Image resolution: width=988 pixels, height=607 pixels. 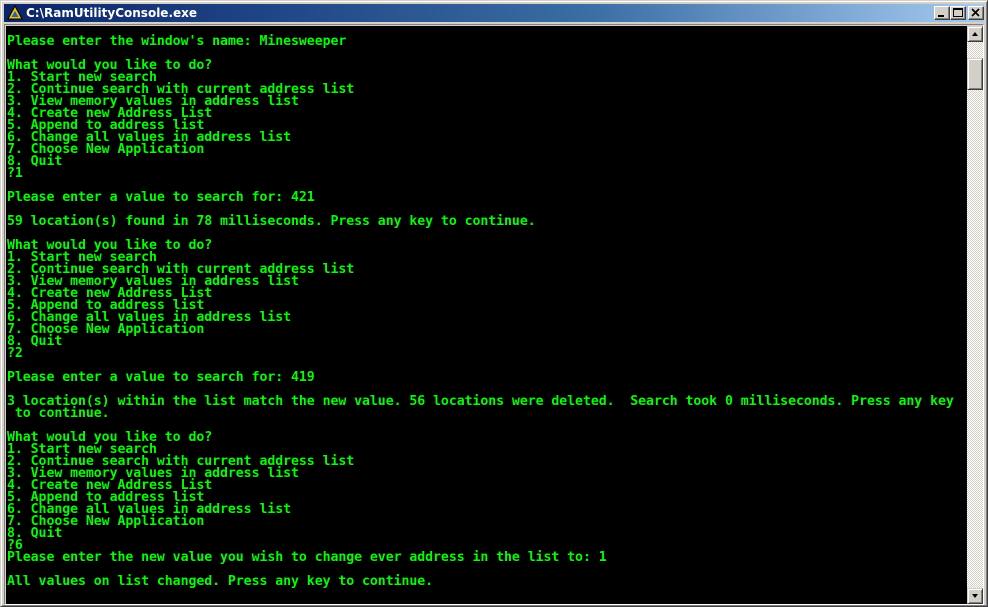 What do you see at coordinates (112, 13) in the screenshot?
I see `window-title: C:\RamUtilityConsole.exe` at bounding box center [112, 13].